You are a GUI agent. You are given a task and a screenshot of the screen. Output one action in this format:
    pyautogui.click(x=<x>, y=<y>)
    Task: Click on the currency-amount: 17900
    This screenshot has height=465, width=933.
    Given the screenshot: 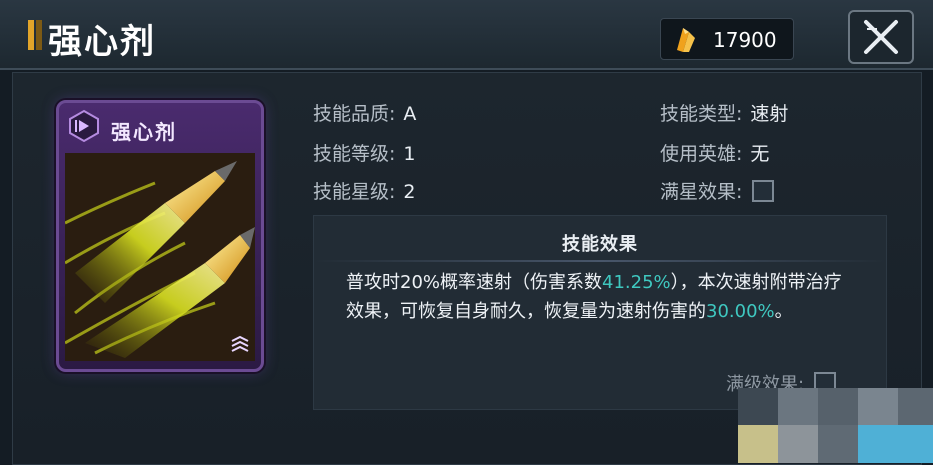 What is the action you would take?
    pyautogui.click(x=745, y=40)
    